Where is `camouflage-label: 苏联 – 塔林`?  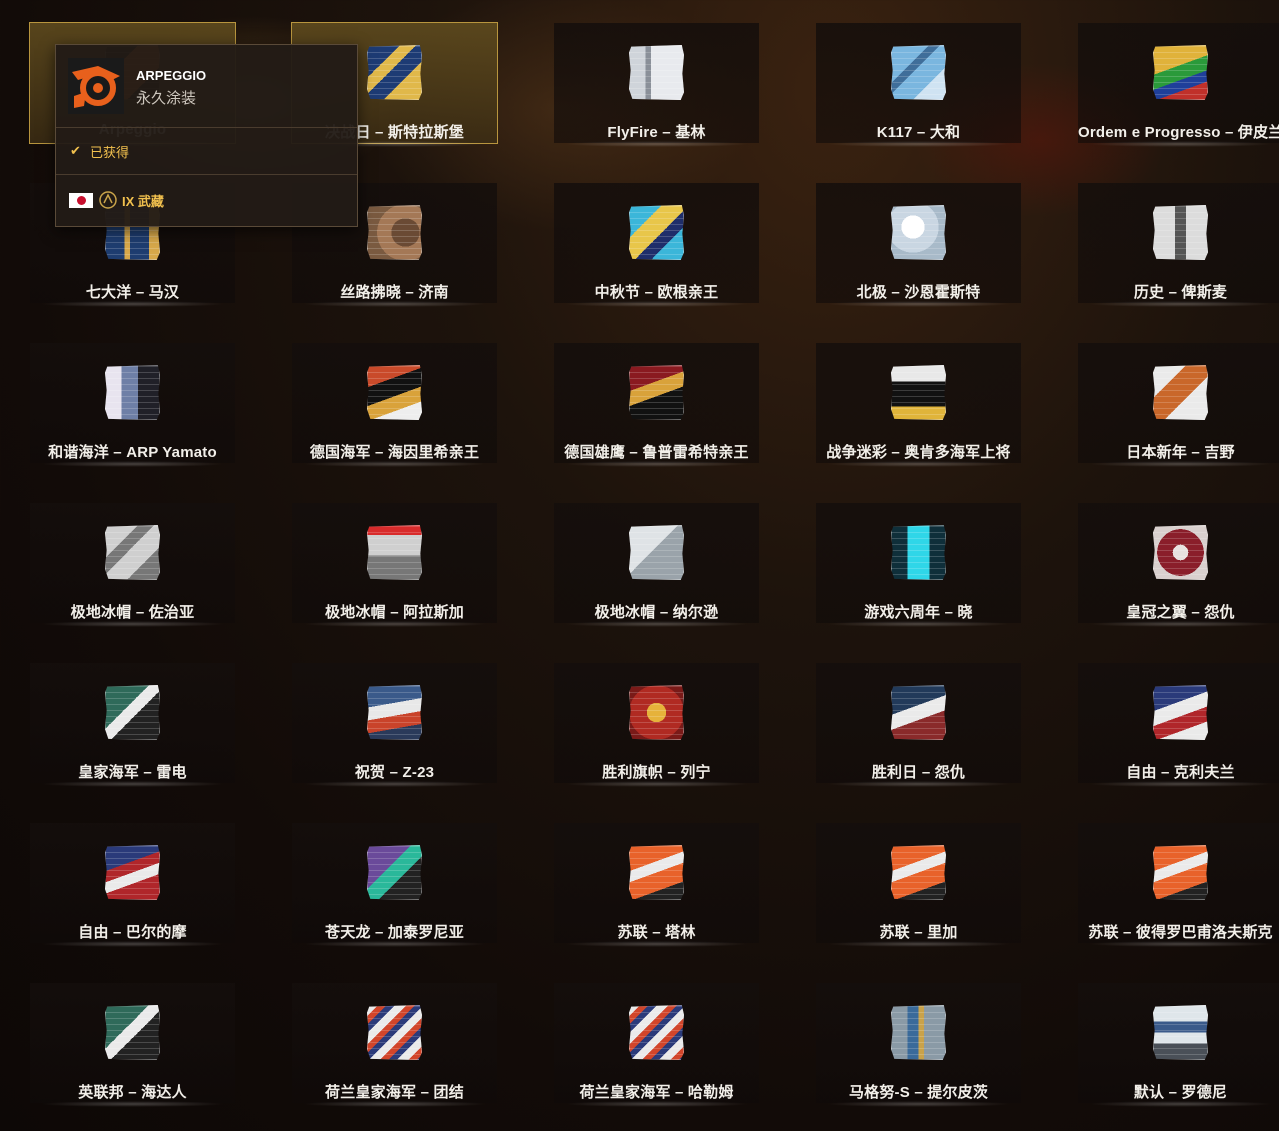
camouflage-label: 苏联 – 塔林 is located at coordinates (656, 932).